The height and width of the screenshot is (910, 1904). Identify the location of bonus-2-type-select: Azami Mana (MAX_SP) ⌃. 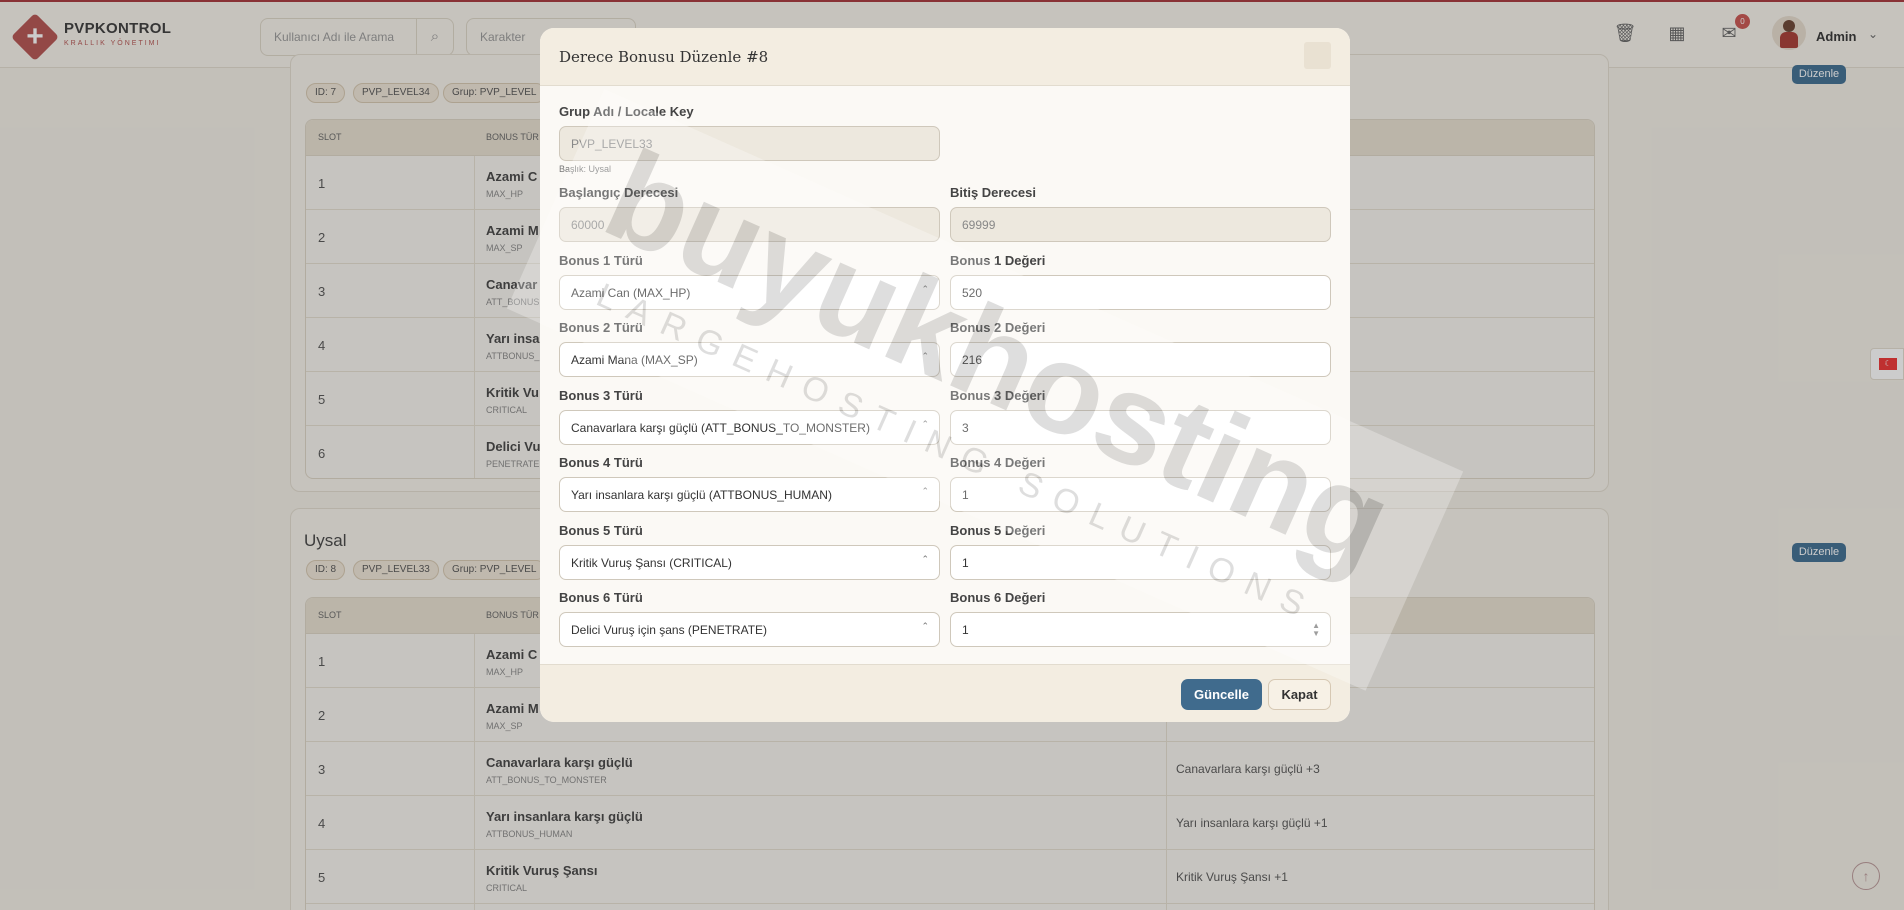
(749, 359).